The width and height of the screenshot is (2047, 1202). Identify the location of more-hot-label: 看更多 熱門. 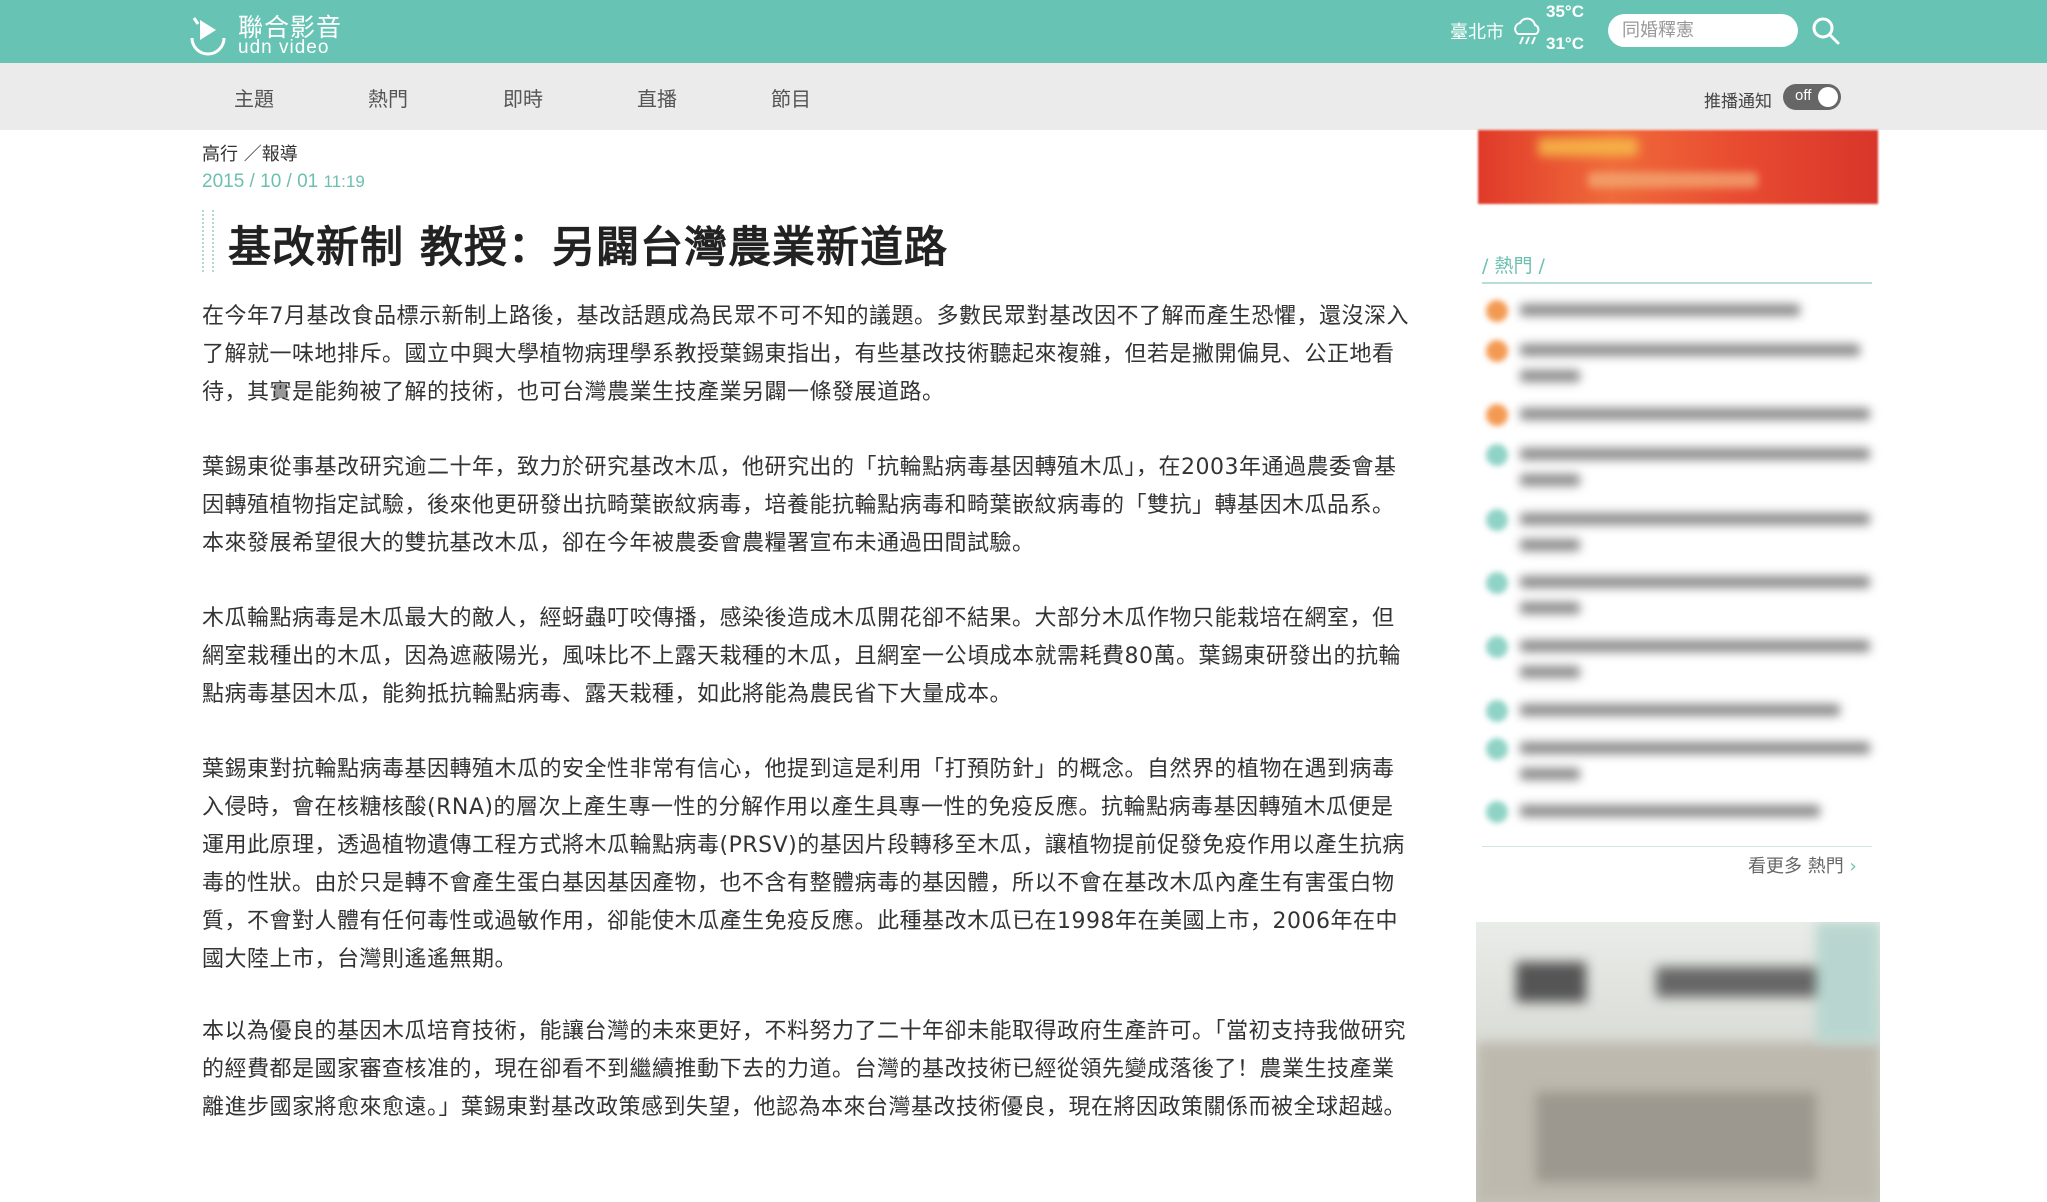
(1796, 866).